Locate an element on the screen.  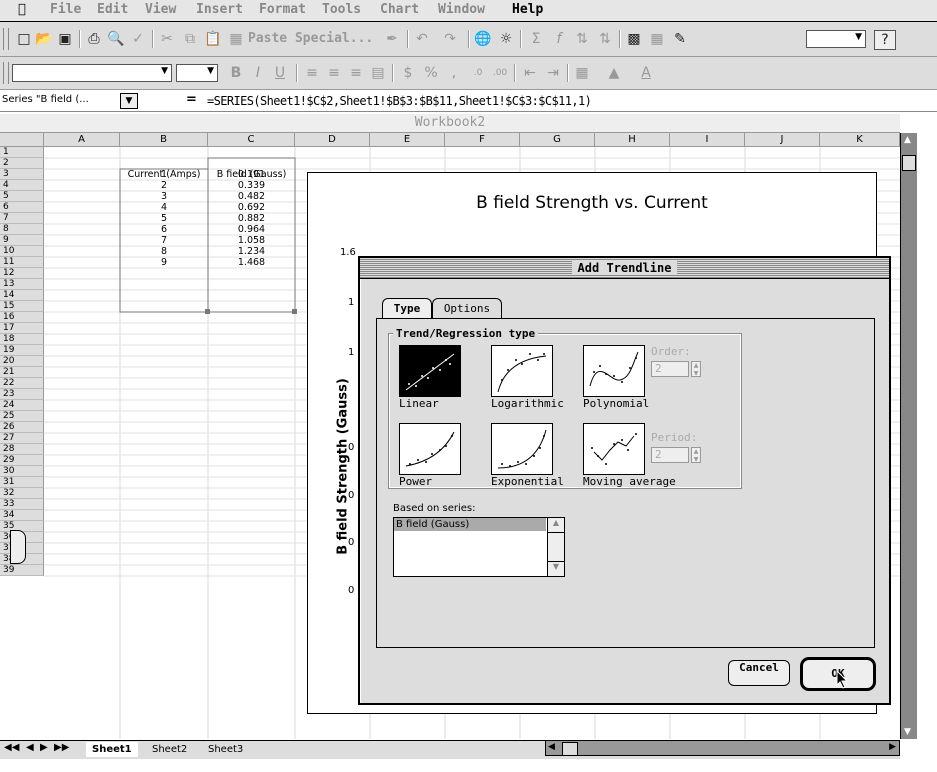
cell-current: 3 is located at coordinates (164, 196).